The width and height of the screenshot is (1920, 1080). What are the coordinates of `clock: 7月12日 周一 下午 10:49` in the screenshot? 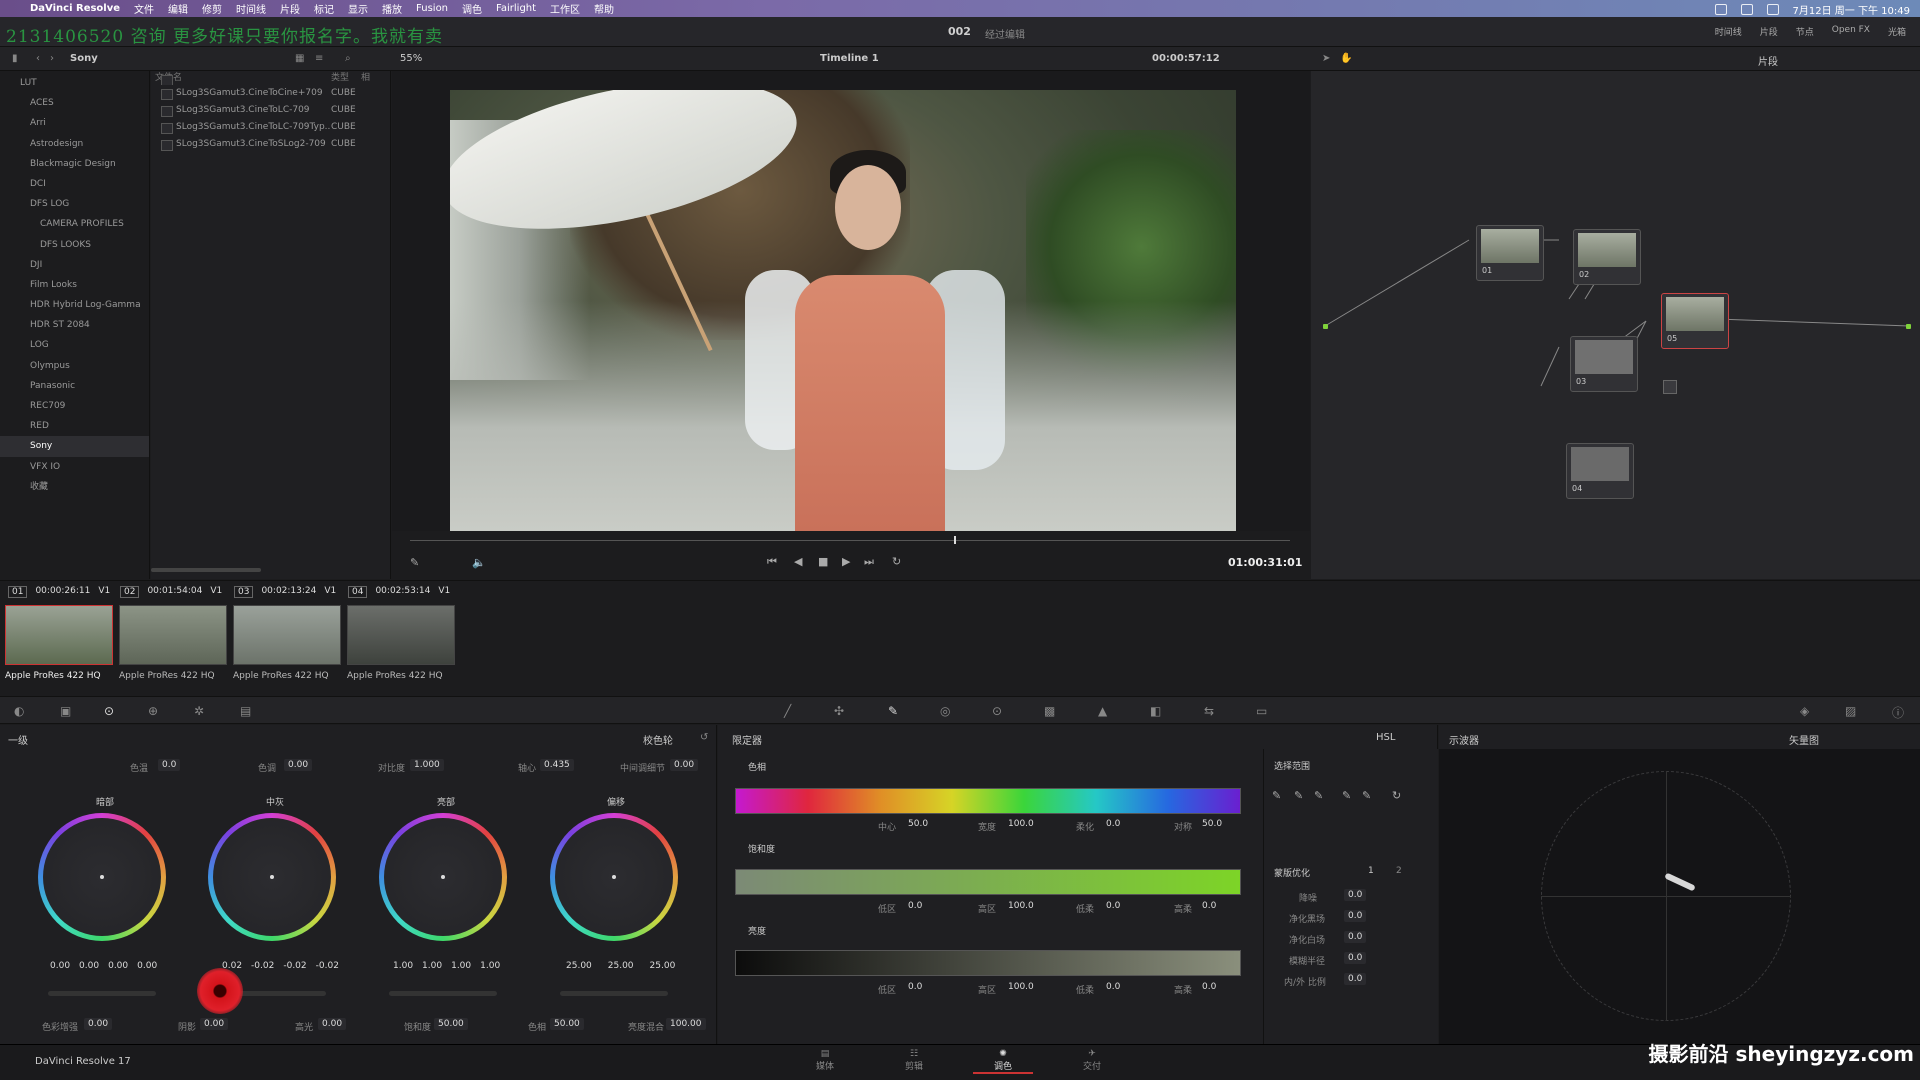 It's located at (1851, 9).